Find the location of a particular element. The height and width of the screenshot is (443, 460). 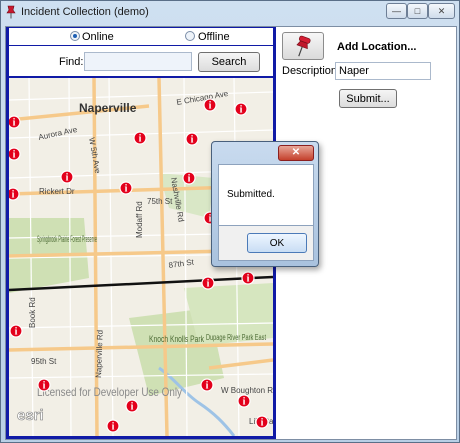

dialog-footer: OK is located at coordinates (266, 243).